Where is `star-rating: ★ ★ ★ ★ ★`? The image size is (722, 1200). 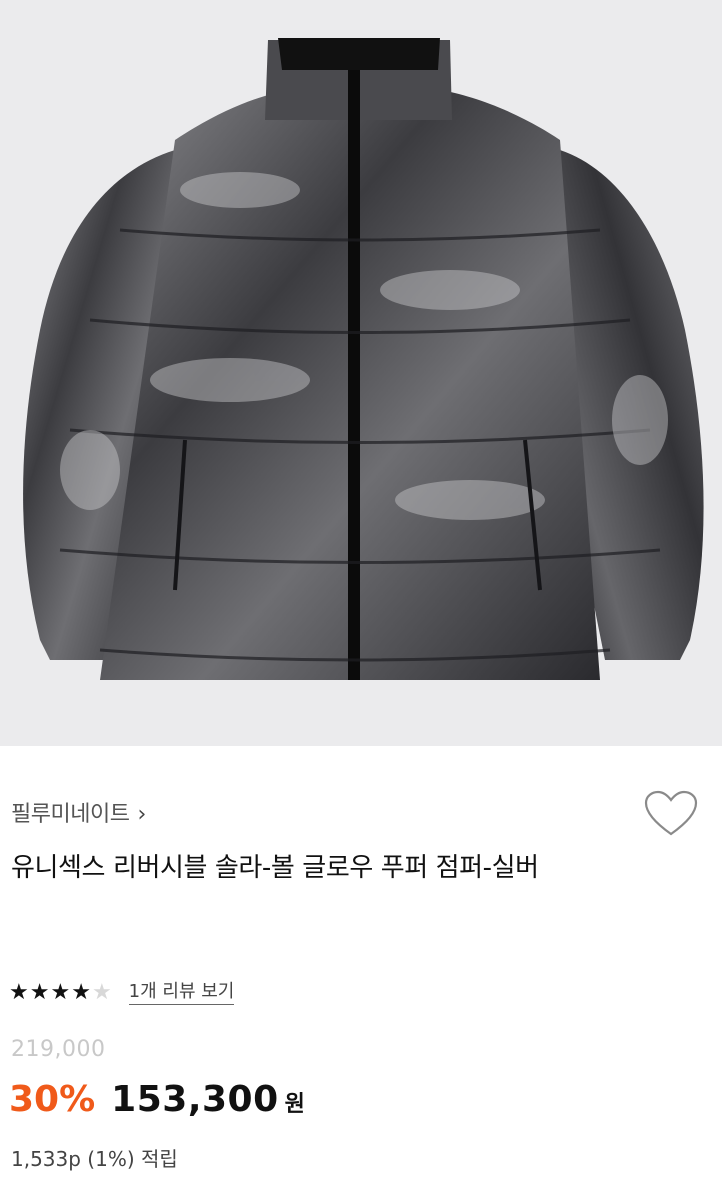 star-rating: ★ ★ ★ ★ ★ is located at coordinates (61, 993).